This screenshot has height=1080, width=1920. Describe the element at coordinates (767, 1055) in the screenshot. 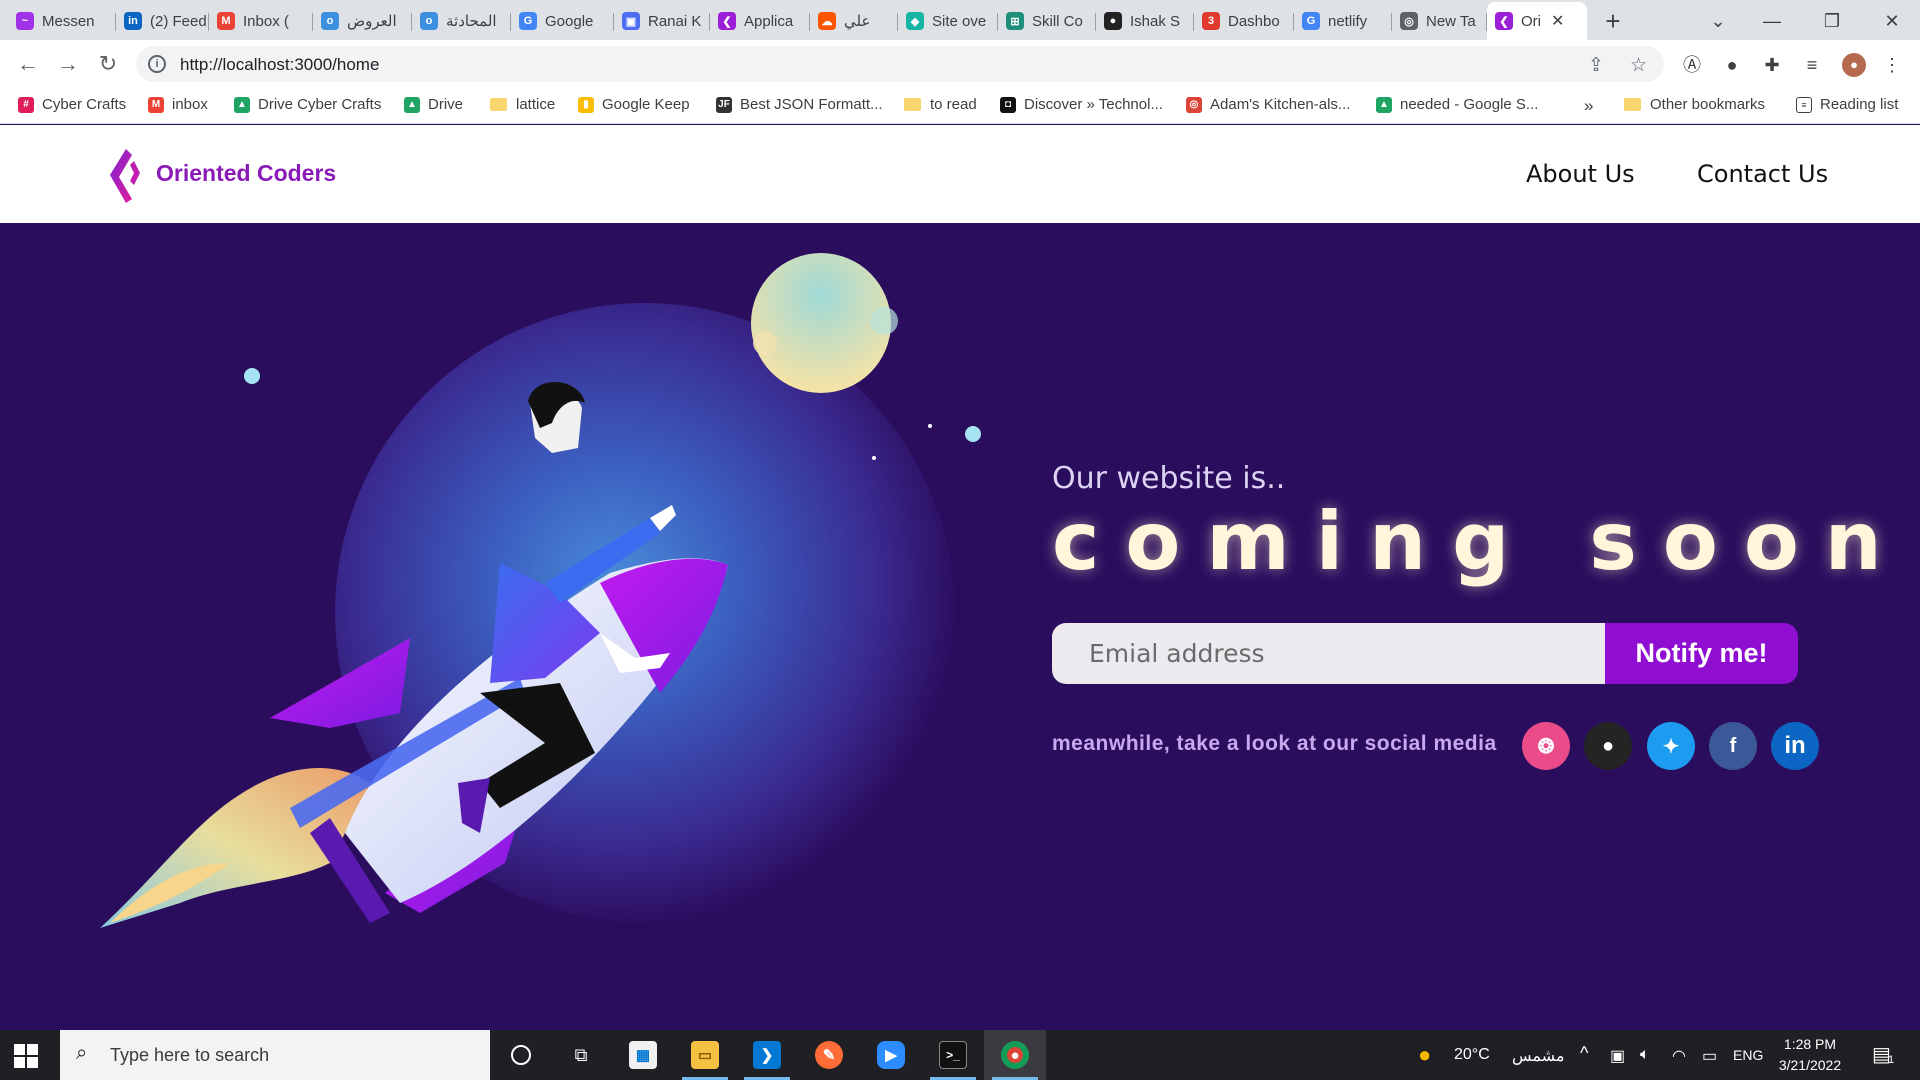

I see `vscode-icon: ❯` at that location.